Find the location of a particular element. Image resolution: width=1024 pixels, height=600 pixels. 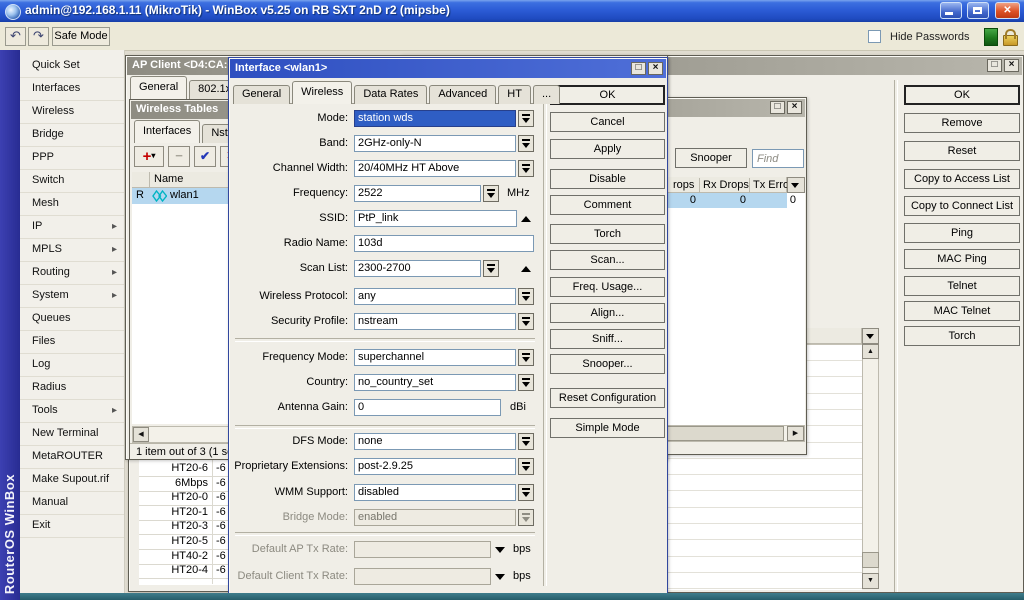

field-input-frequency-mode: superchannel is located at coordinates (435, 357).